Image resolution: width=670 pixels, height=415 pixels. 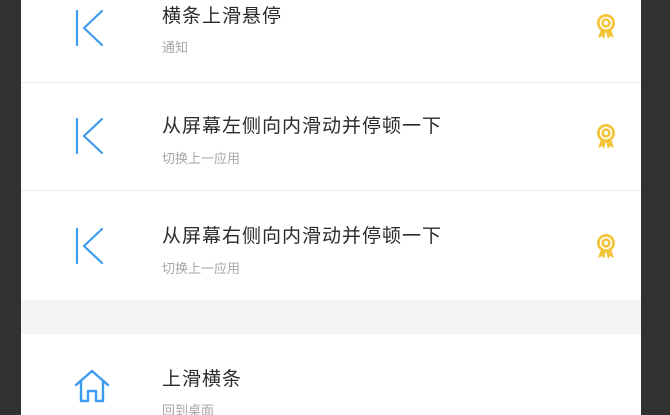 What do you see at coordinates (331, 317) in the screenshot?
I see `section-separator` at bounding box center [331, 317].